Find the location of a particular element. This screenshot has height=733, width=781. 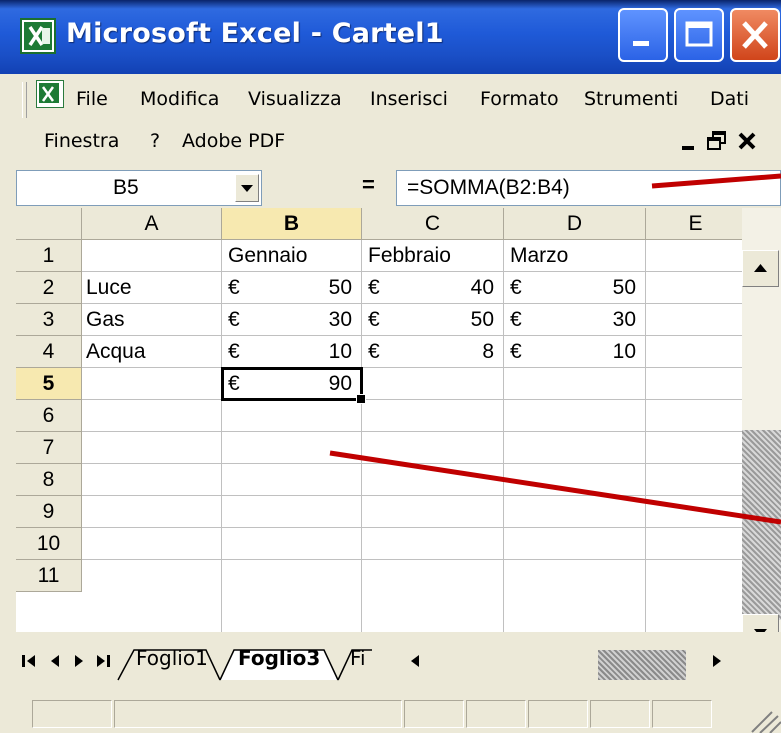

row-header-1: 1 is located at coordinates (49, 256).